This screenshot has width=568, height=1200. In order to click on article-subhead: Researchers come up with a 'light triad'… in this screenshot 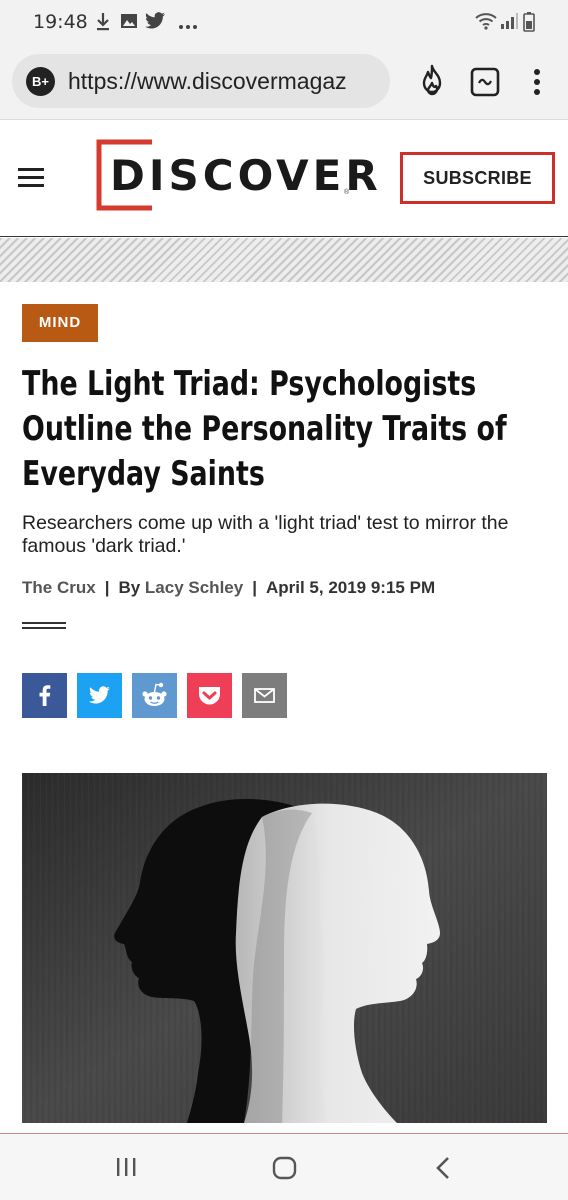, I will do `click(265, 534)`.